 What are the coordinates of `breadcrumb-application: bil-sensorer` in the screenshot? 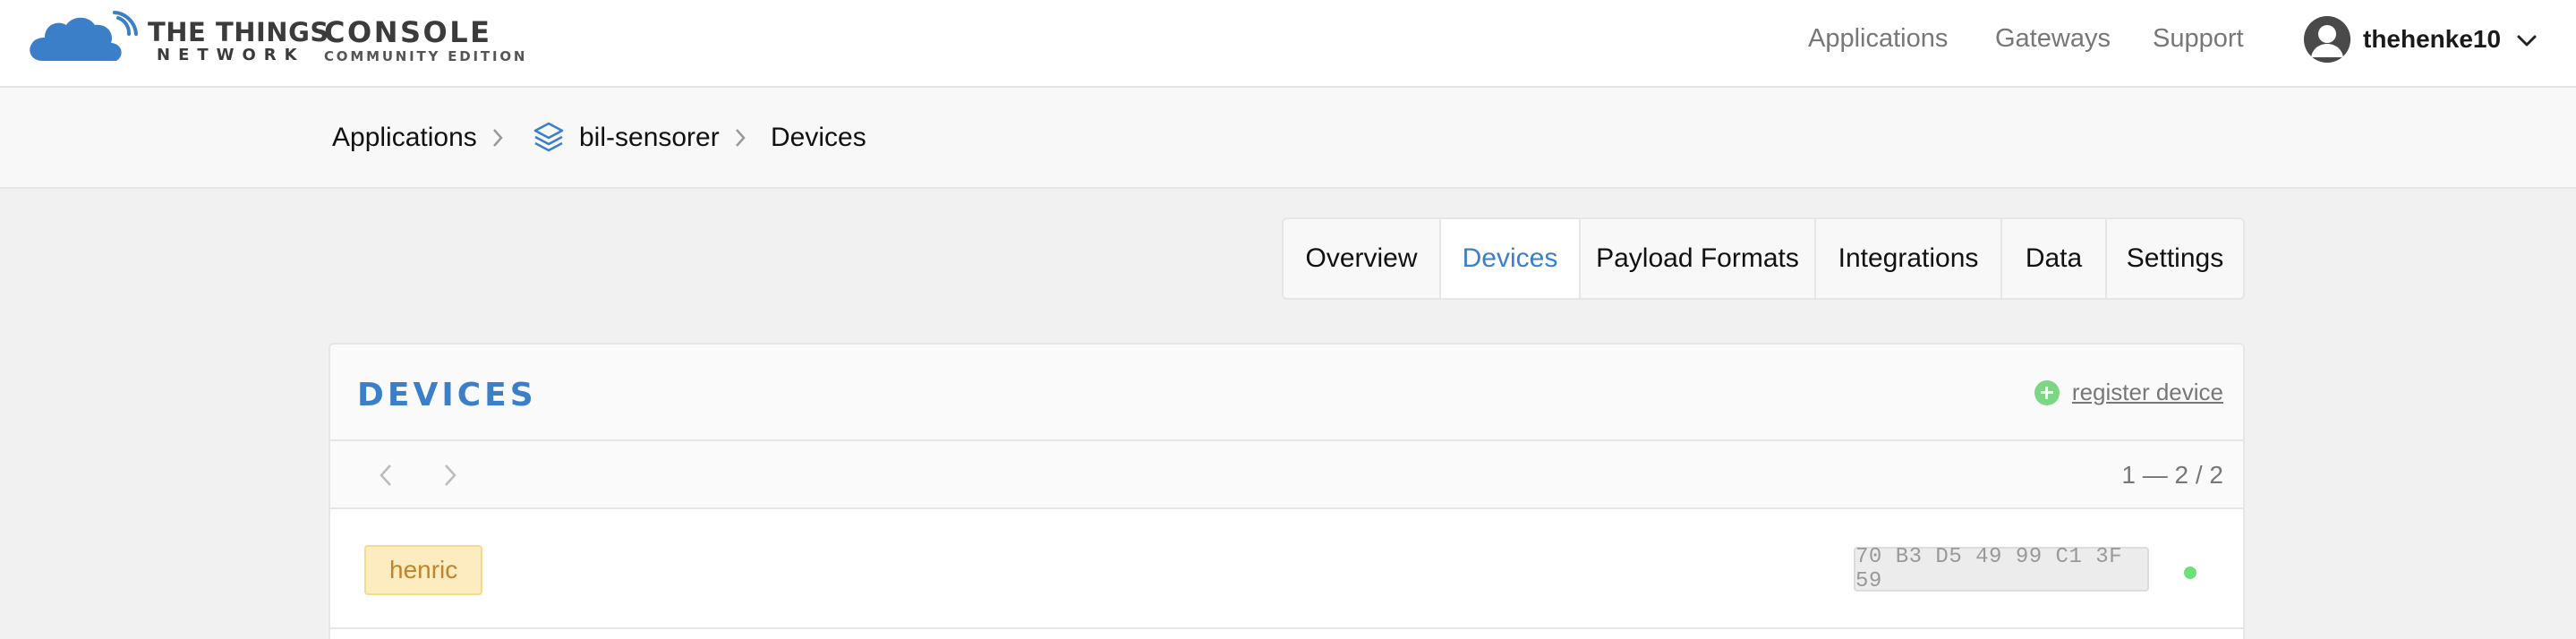 It's located at (649, 138).